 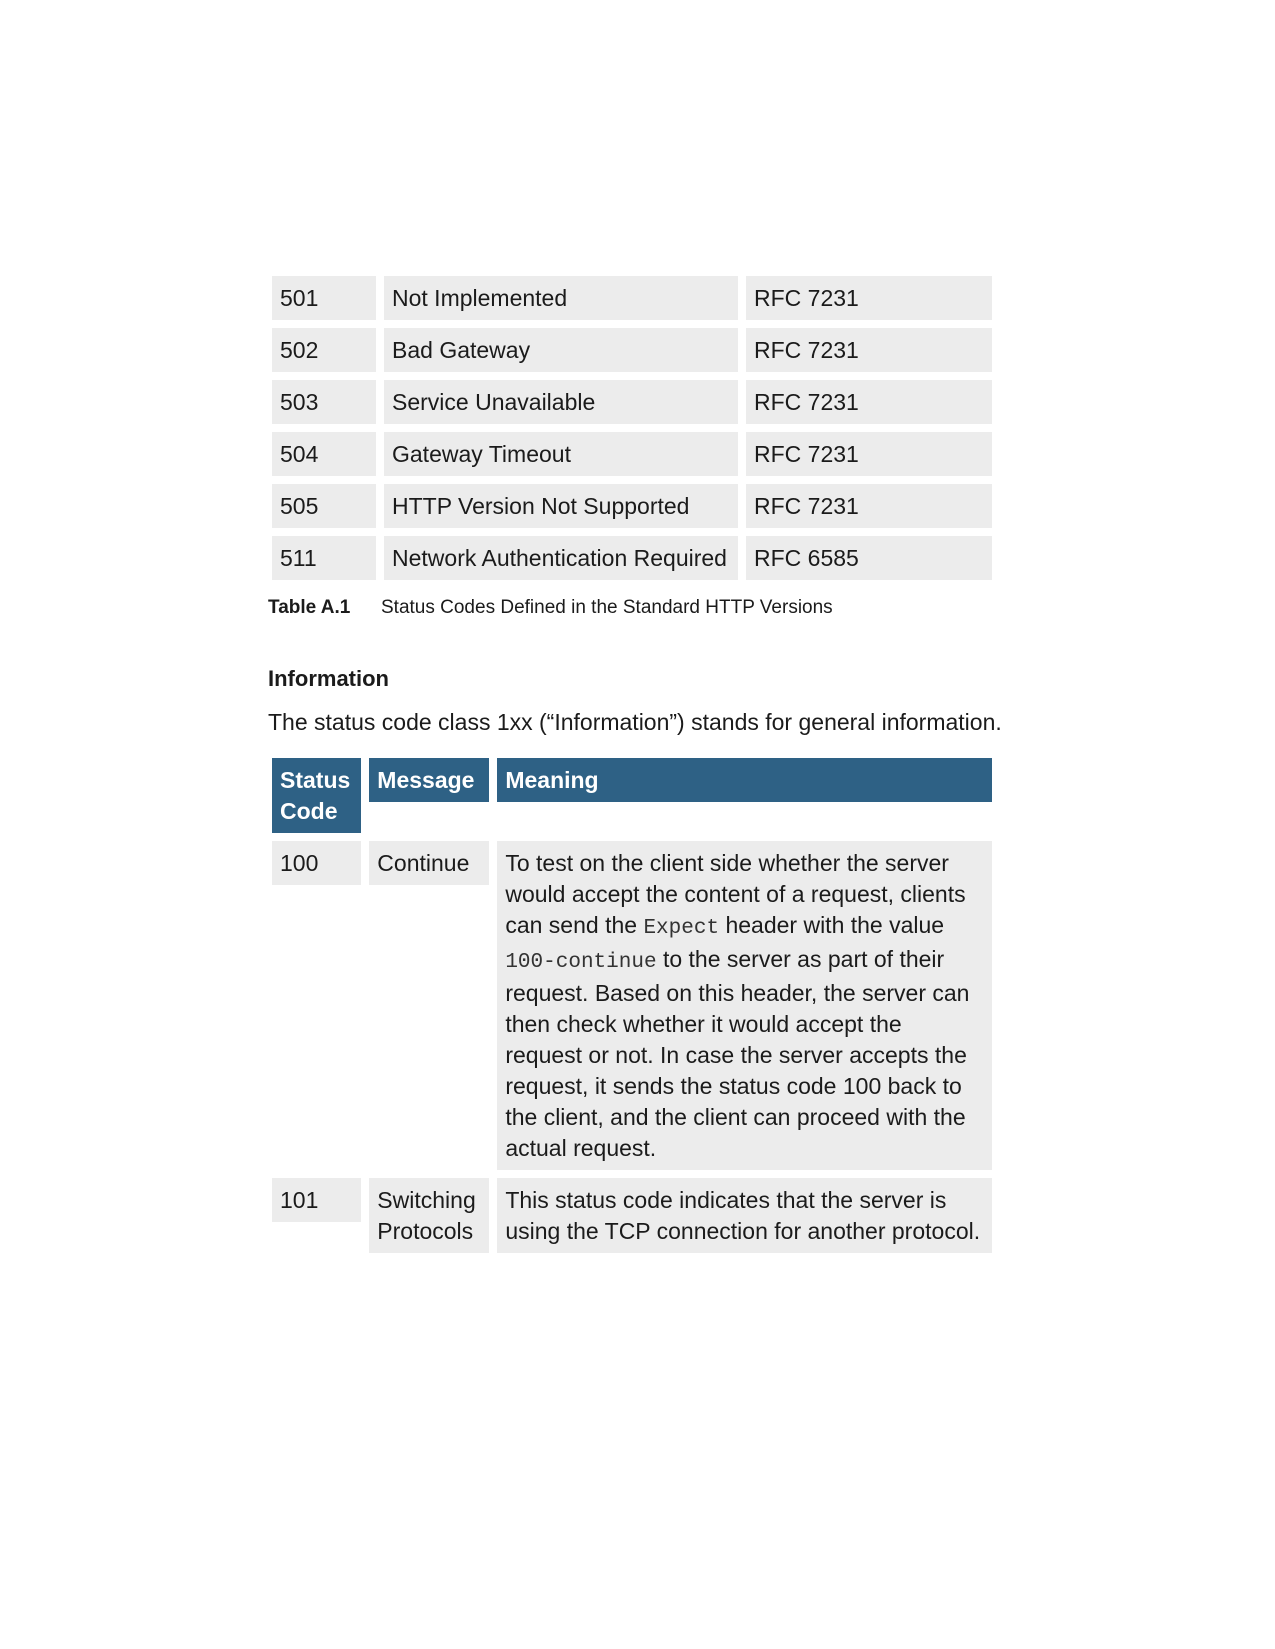 What do you see at coordinates (324, 350) in the screenshot?
I see `status-code-cell: 502` at bounding box center [324, 350].